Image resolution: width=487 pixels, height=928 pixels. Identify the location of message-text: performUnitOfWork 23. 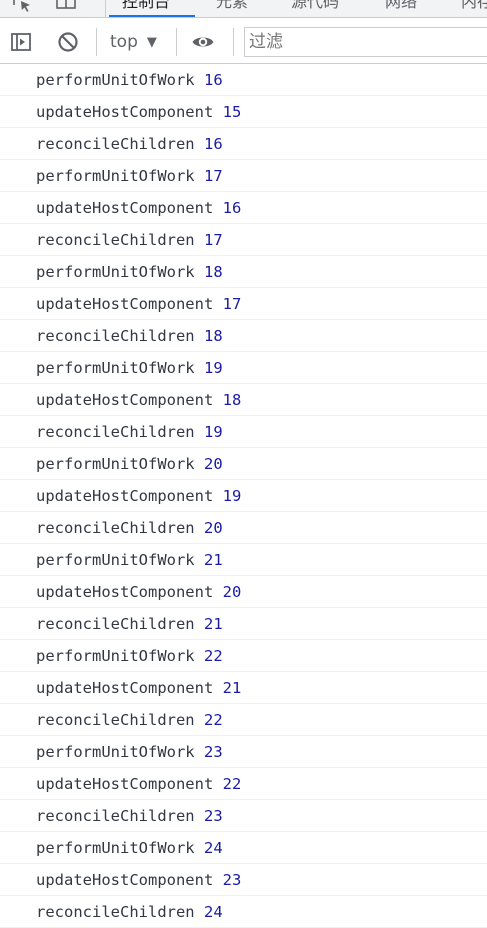
(129, 752).